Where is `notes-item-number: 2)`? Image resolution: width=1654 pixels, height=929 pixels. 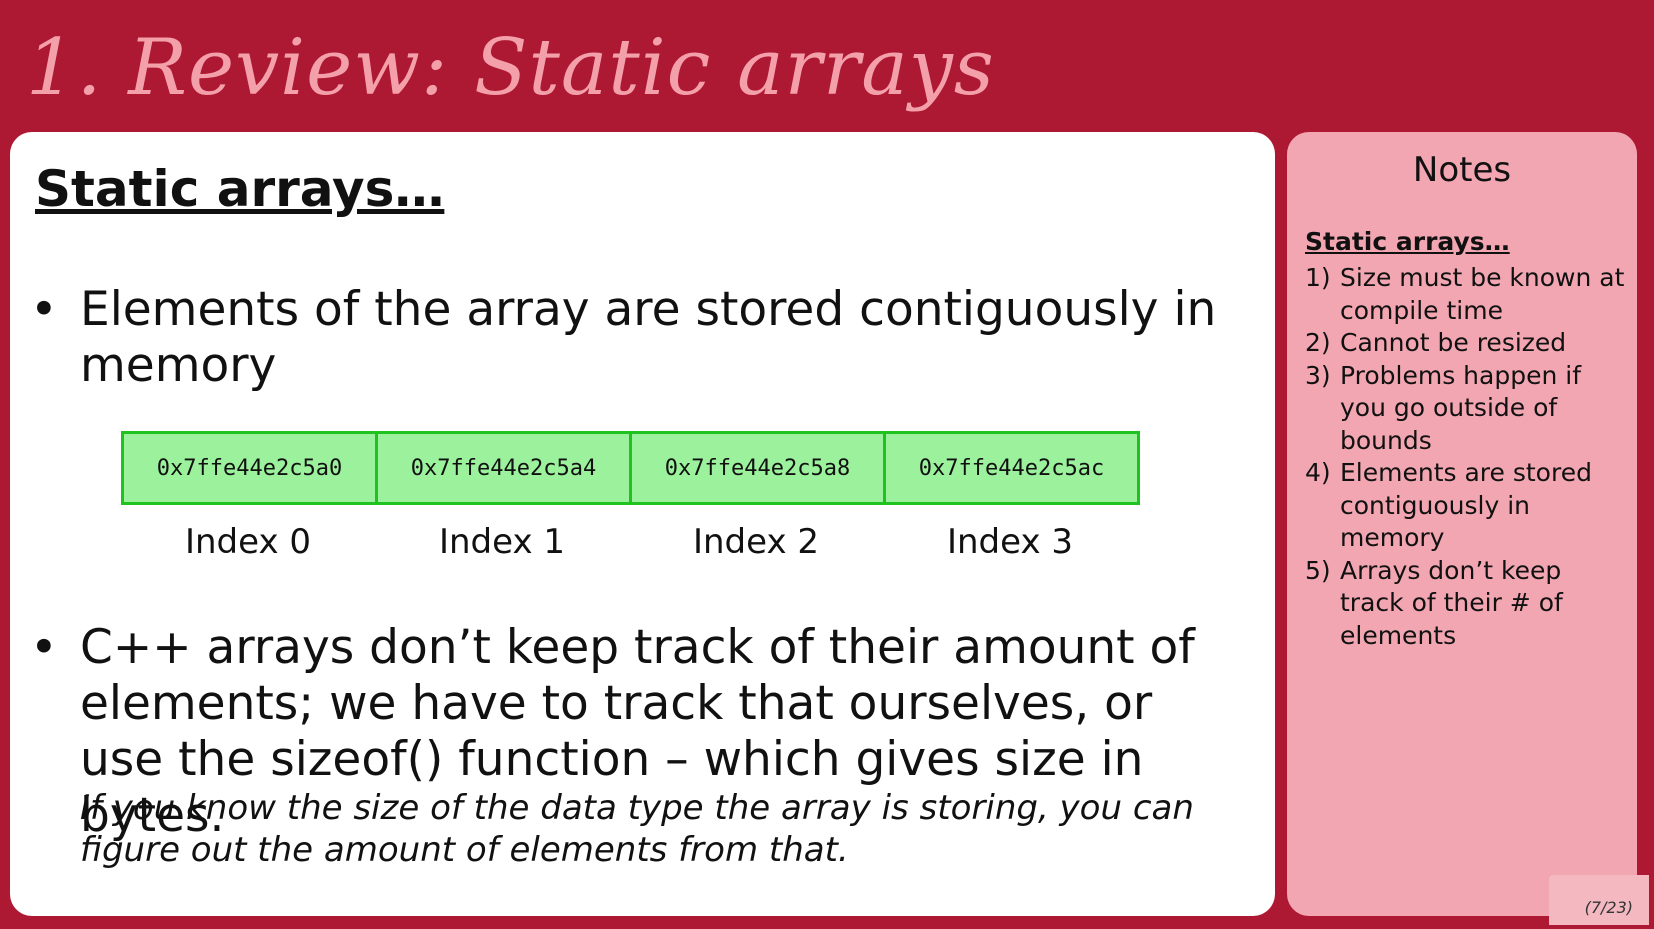 notes-item-number: 2) is located at coordinates (1318, 342).